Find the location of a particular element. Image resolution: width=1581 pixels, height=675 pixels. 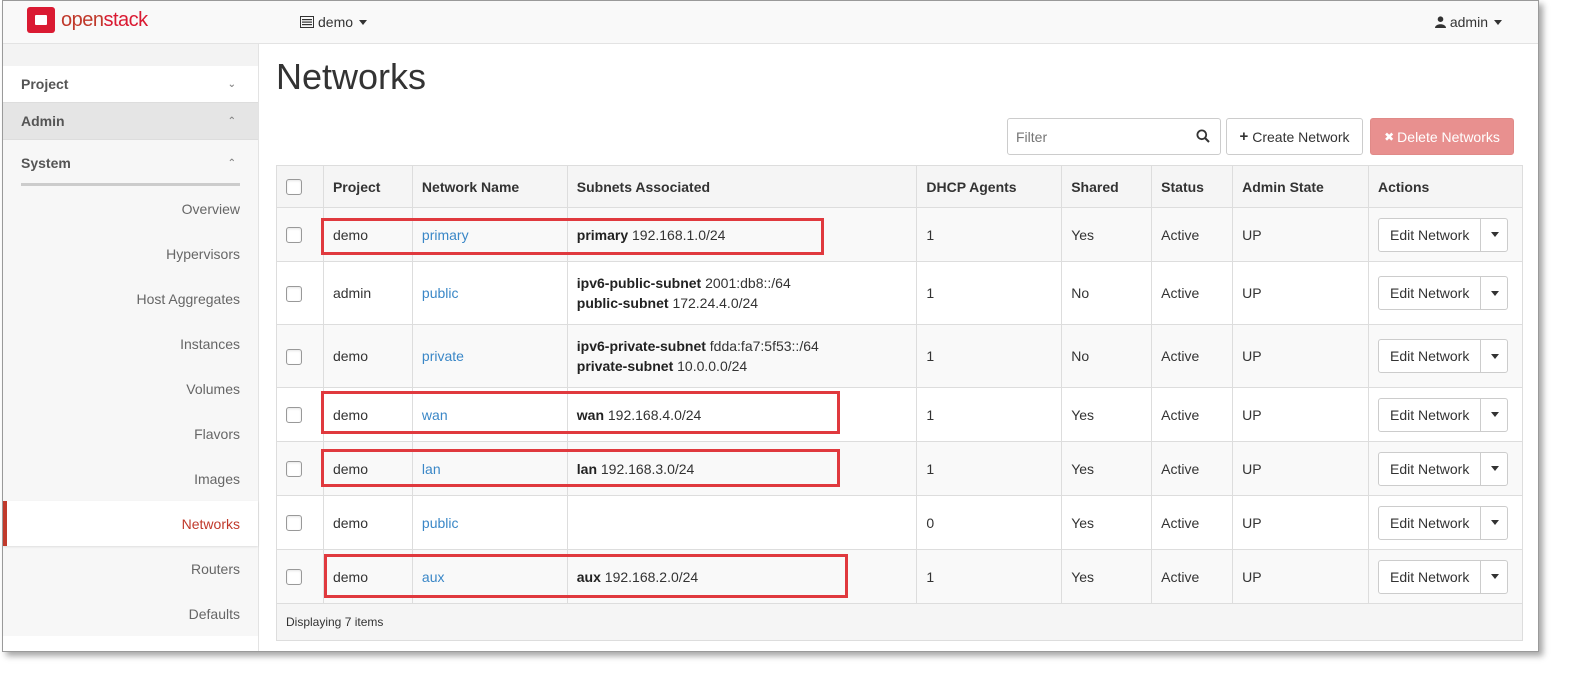

delete-networks-button: ✖ Delete Networks is located at coordinates (1442, 136).